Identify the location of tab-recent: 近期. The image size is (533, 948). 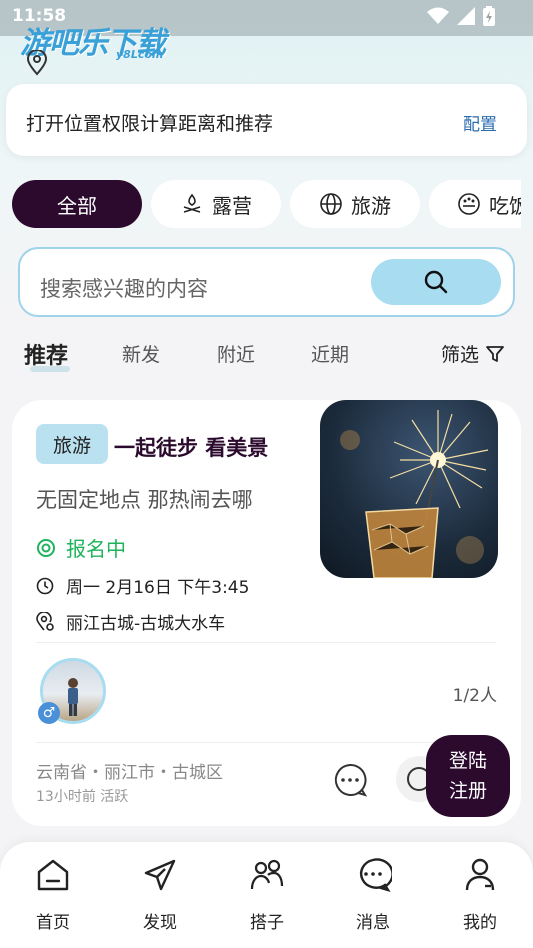
(330, 353).